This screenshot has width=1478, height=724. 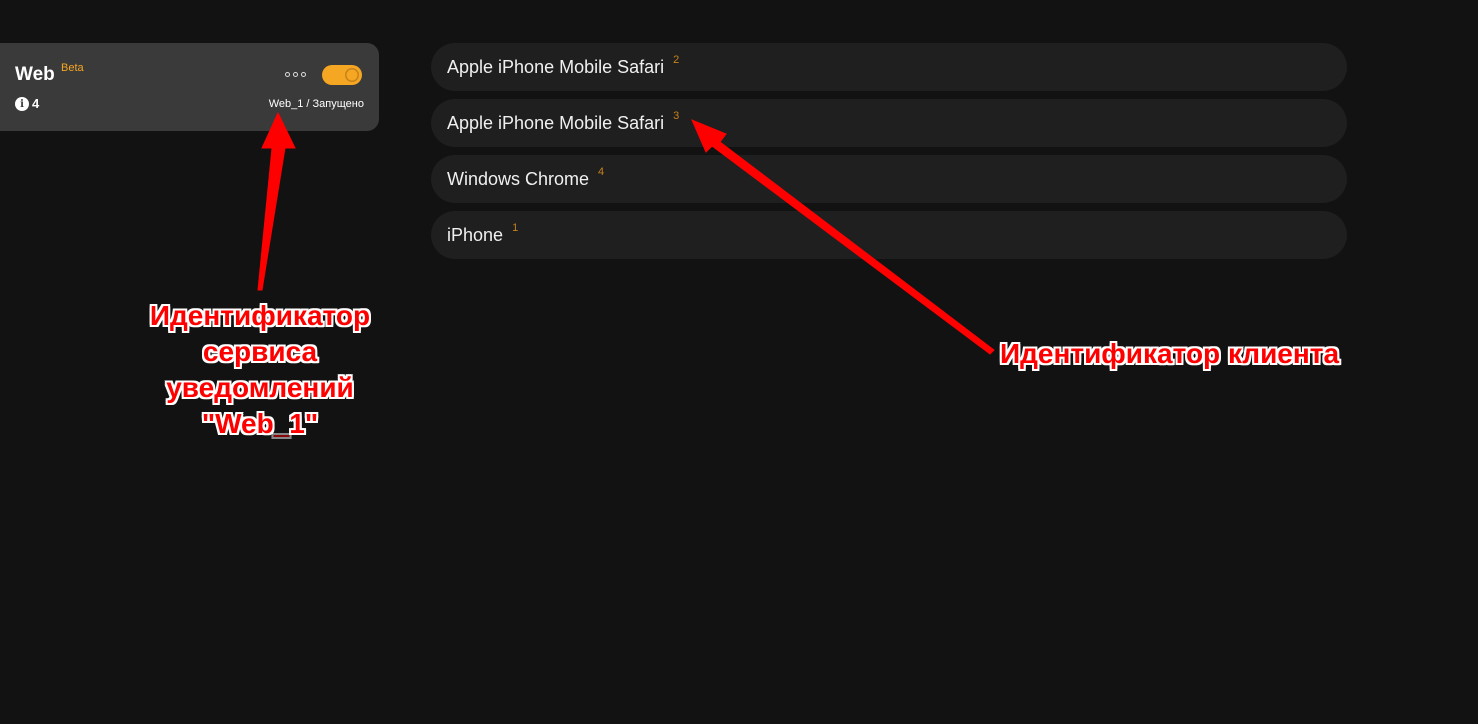 What do you see at coordinates (260, 315) in the screenshot?
I see `annotation-line: Идентификатор` at bounding box center [260, 315].